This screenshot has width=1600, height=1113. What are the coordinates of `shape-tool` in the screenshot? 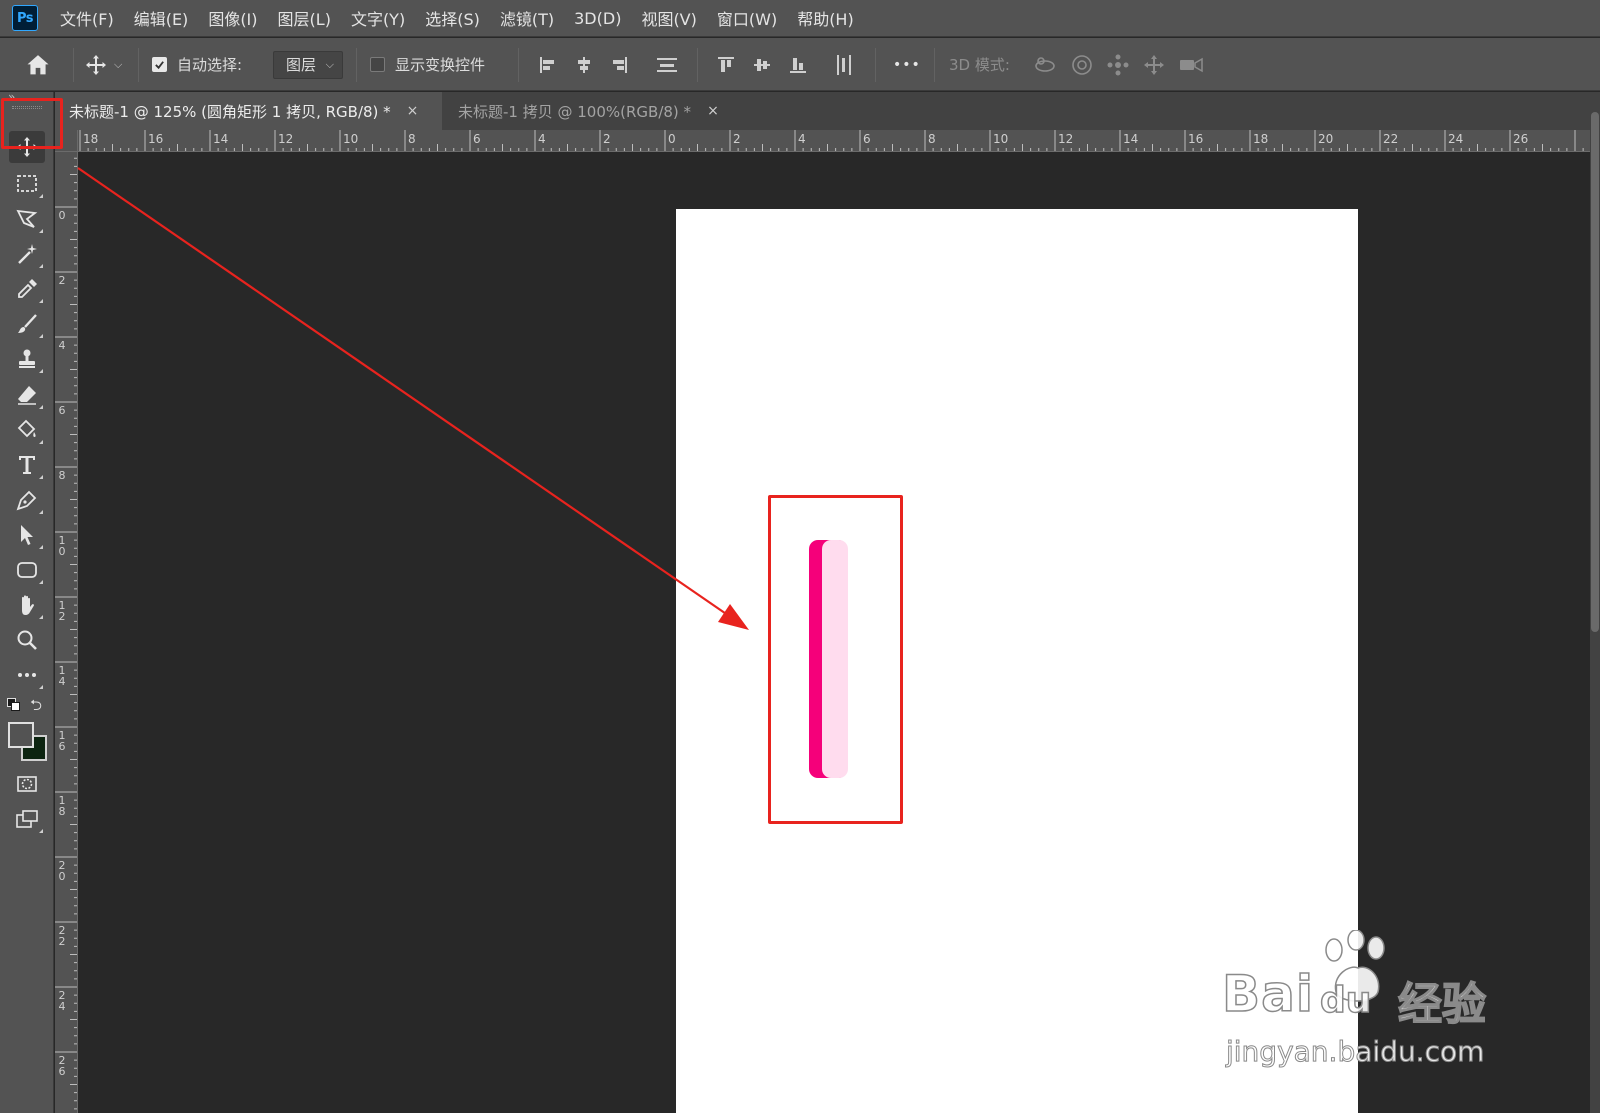 It's located at (27, 570).